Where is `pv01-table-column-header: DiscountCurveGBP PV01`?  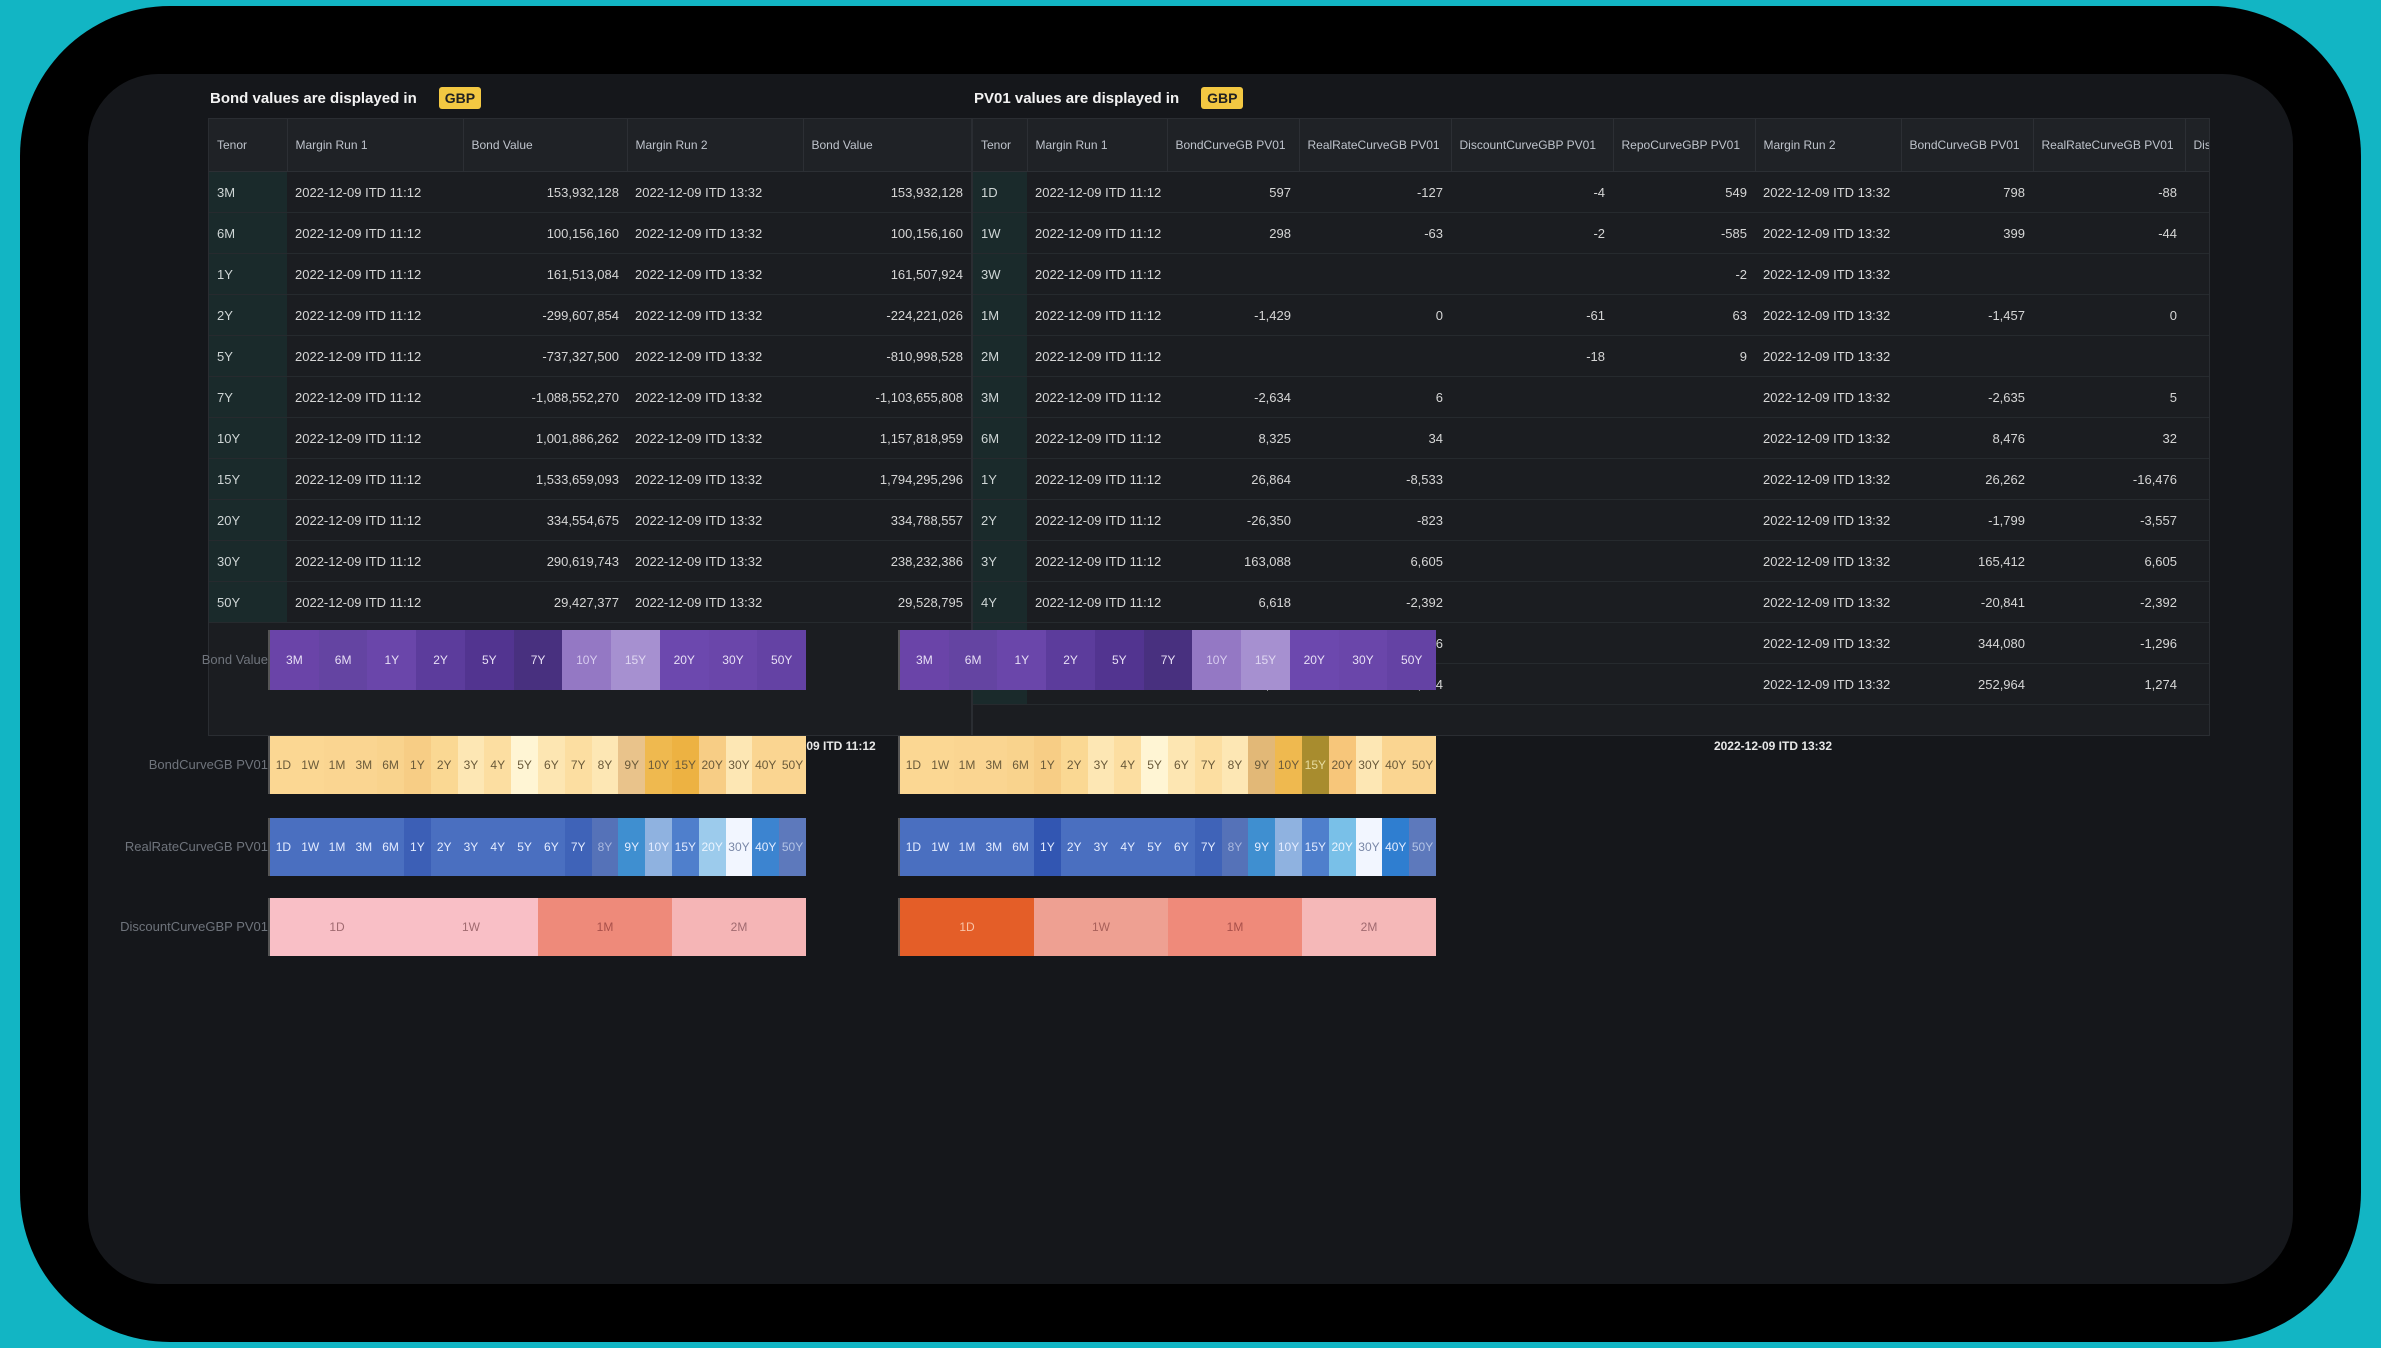
pv01-table-column-header: DiscountCurveGBP PV01 is located at coordinates (1532, 145).